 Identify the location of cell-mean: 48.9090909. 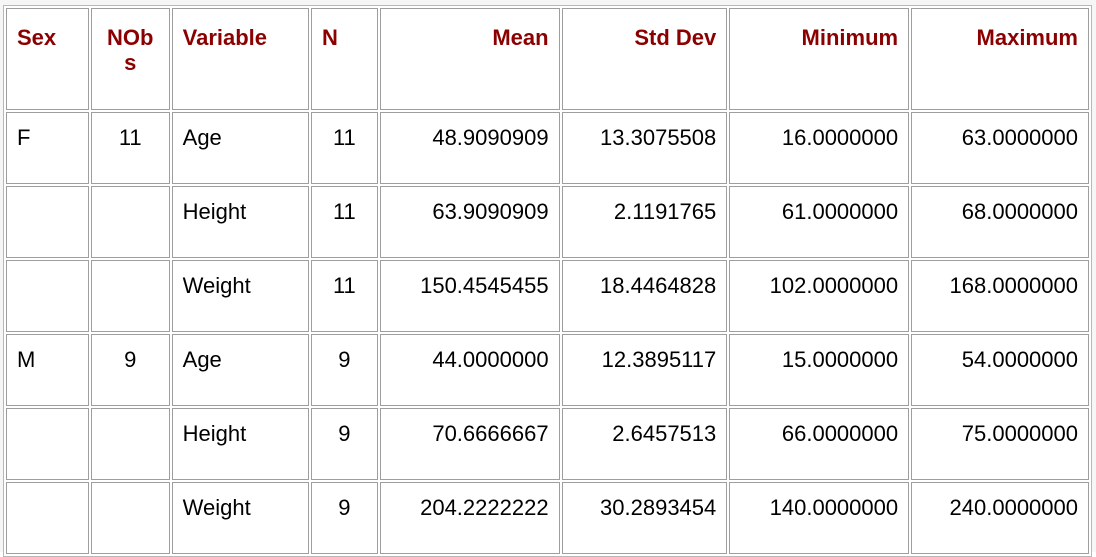
(469, 148).